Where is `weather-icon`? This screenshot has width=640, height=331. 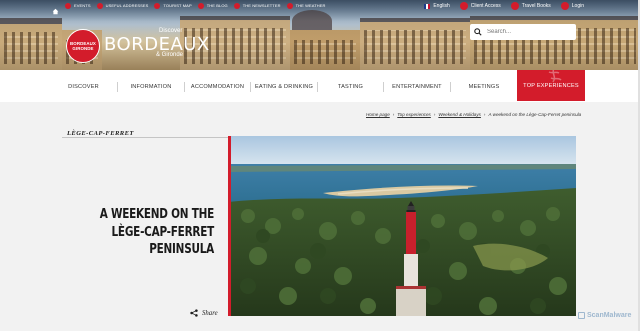
weather-icon is located at coordinates (289, 5).